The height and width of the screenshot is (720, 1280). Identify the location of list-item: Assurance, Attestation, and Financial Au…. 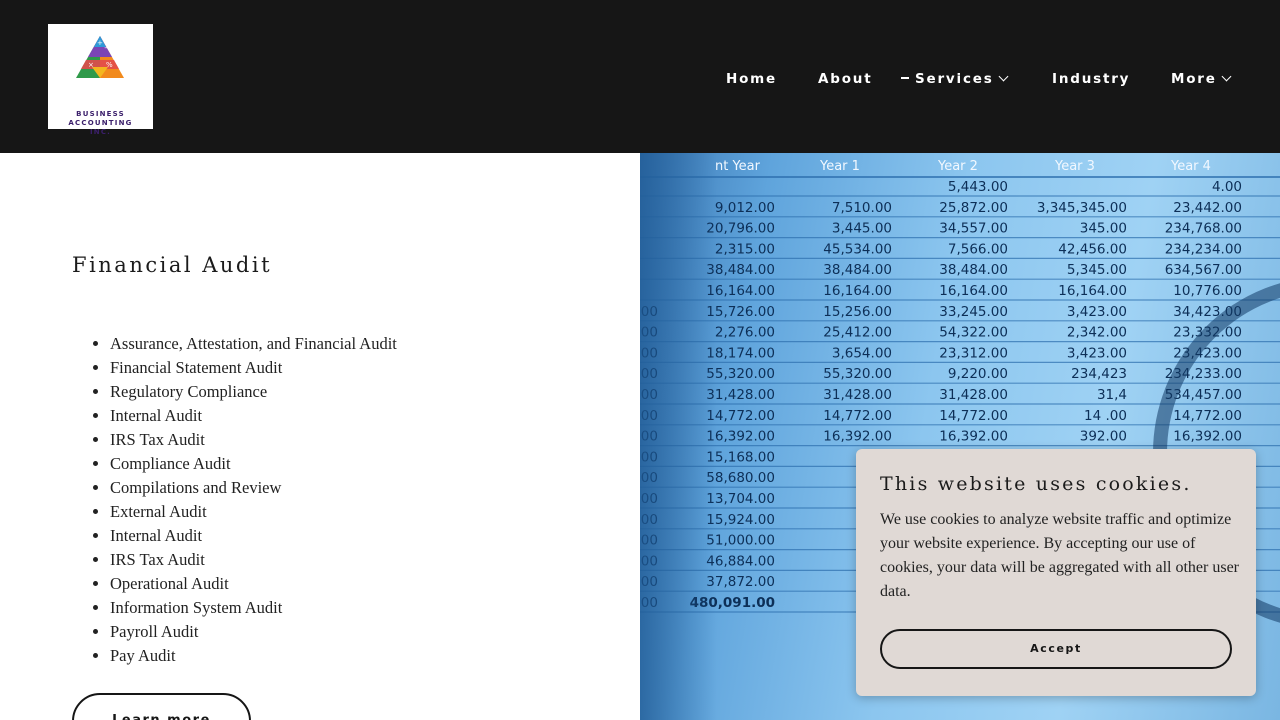
(253, 344).